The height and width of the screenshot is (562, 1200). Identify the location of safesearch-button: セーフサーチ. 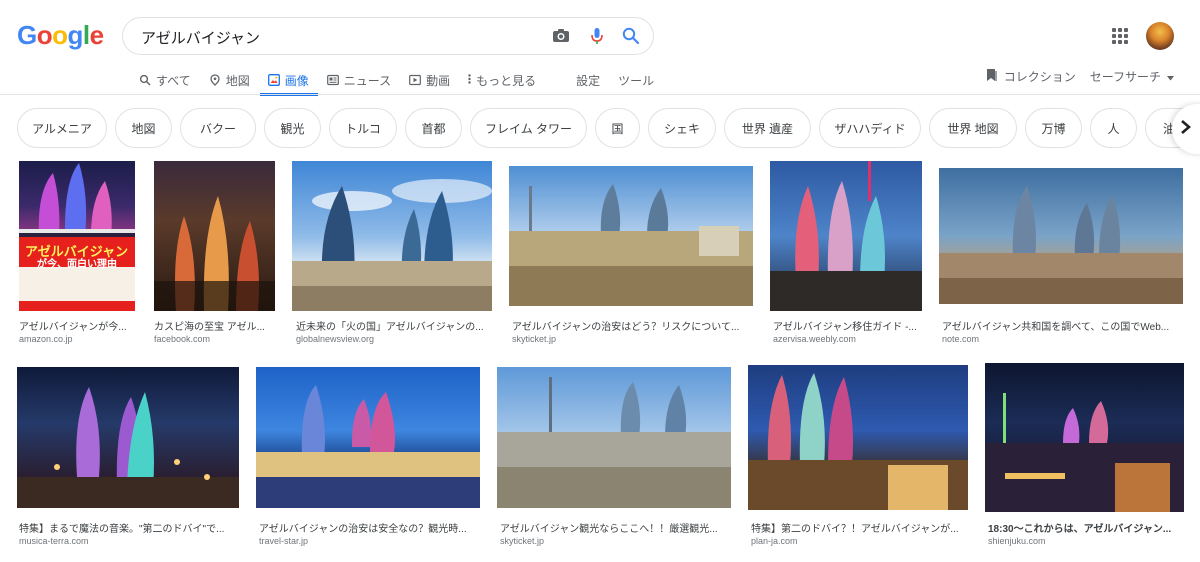
(1132, 76).